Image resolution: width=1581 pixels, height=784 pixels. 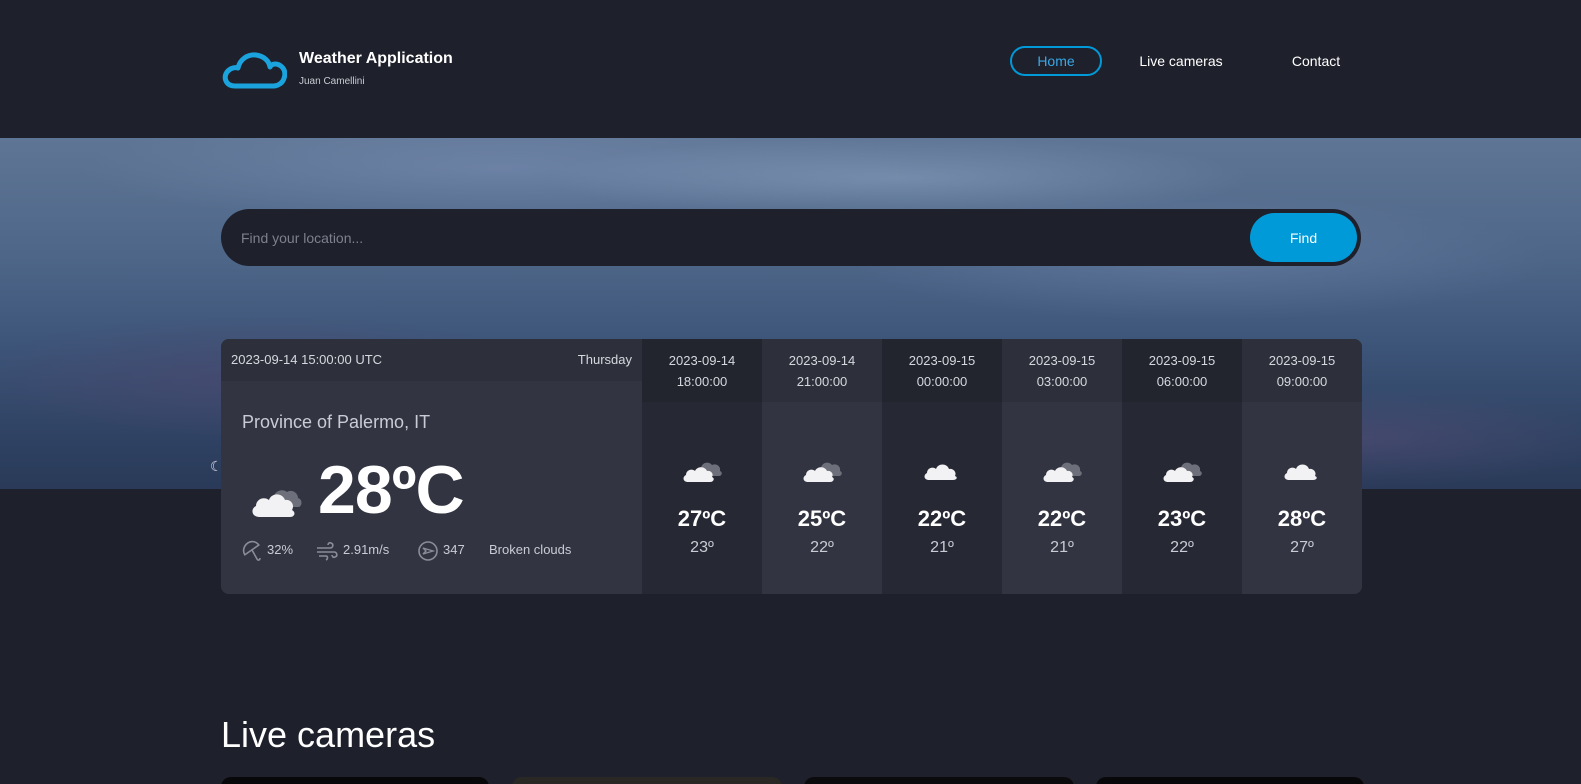 I want to click on hourly-datetime: 2023-09-15 06:00:00, so click(x=1182, y=370).